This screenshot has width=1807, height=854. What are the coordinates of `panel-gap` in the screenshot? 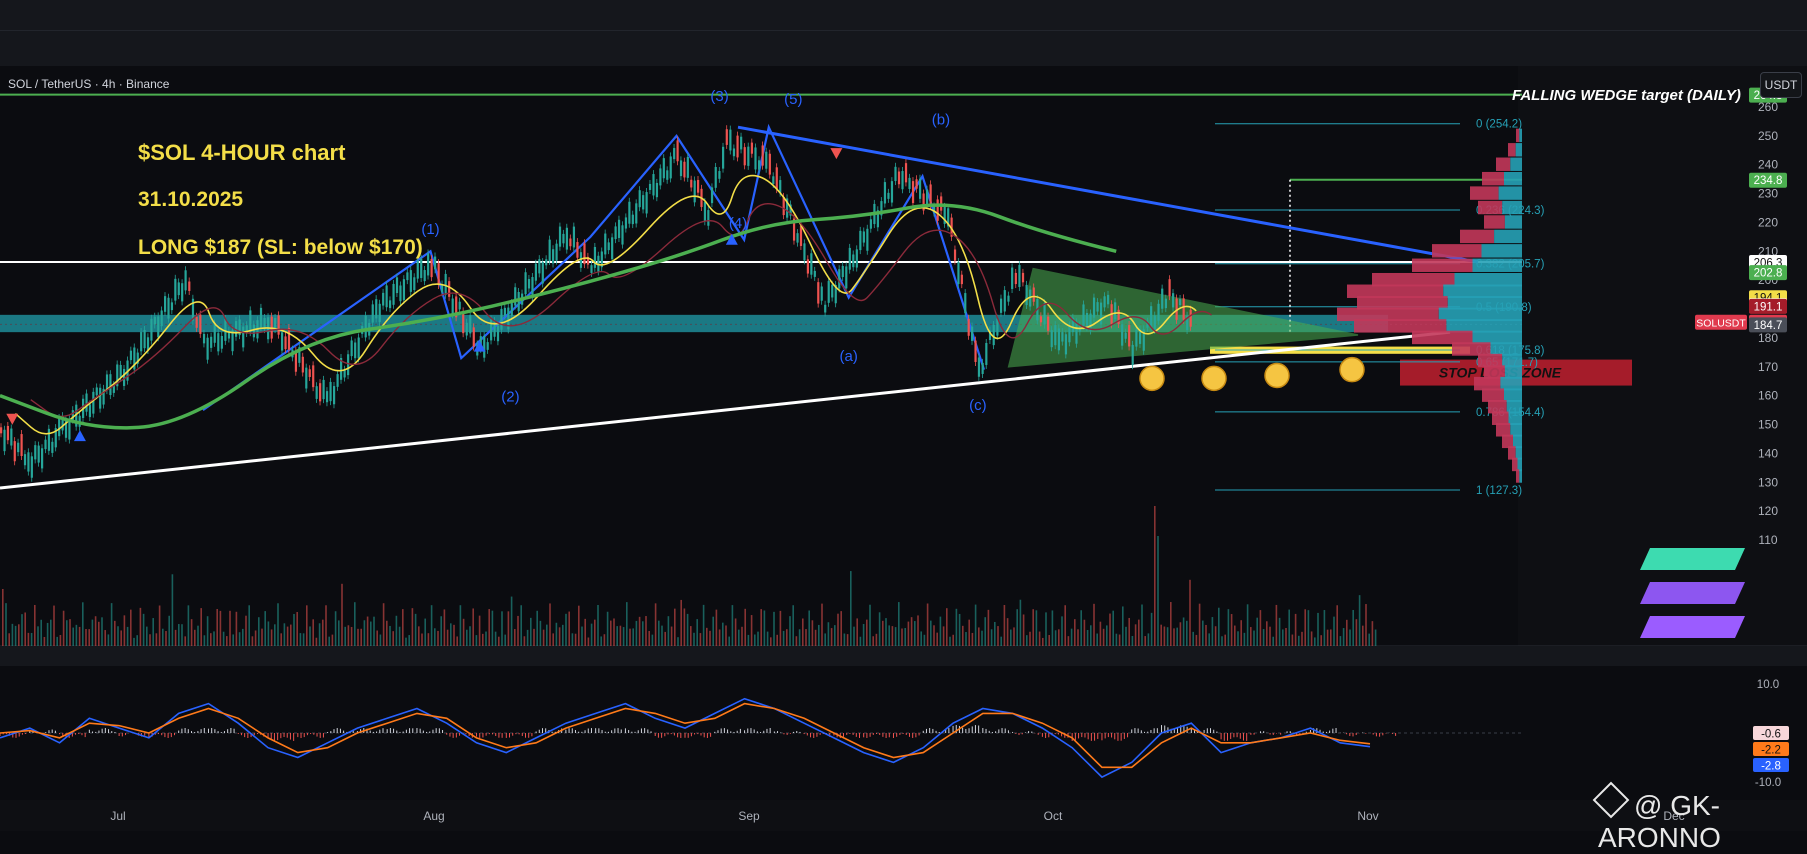 It's located at (903, 656).